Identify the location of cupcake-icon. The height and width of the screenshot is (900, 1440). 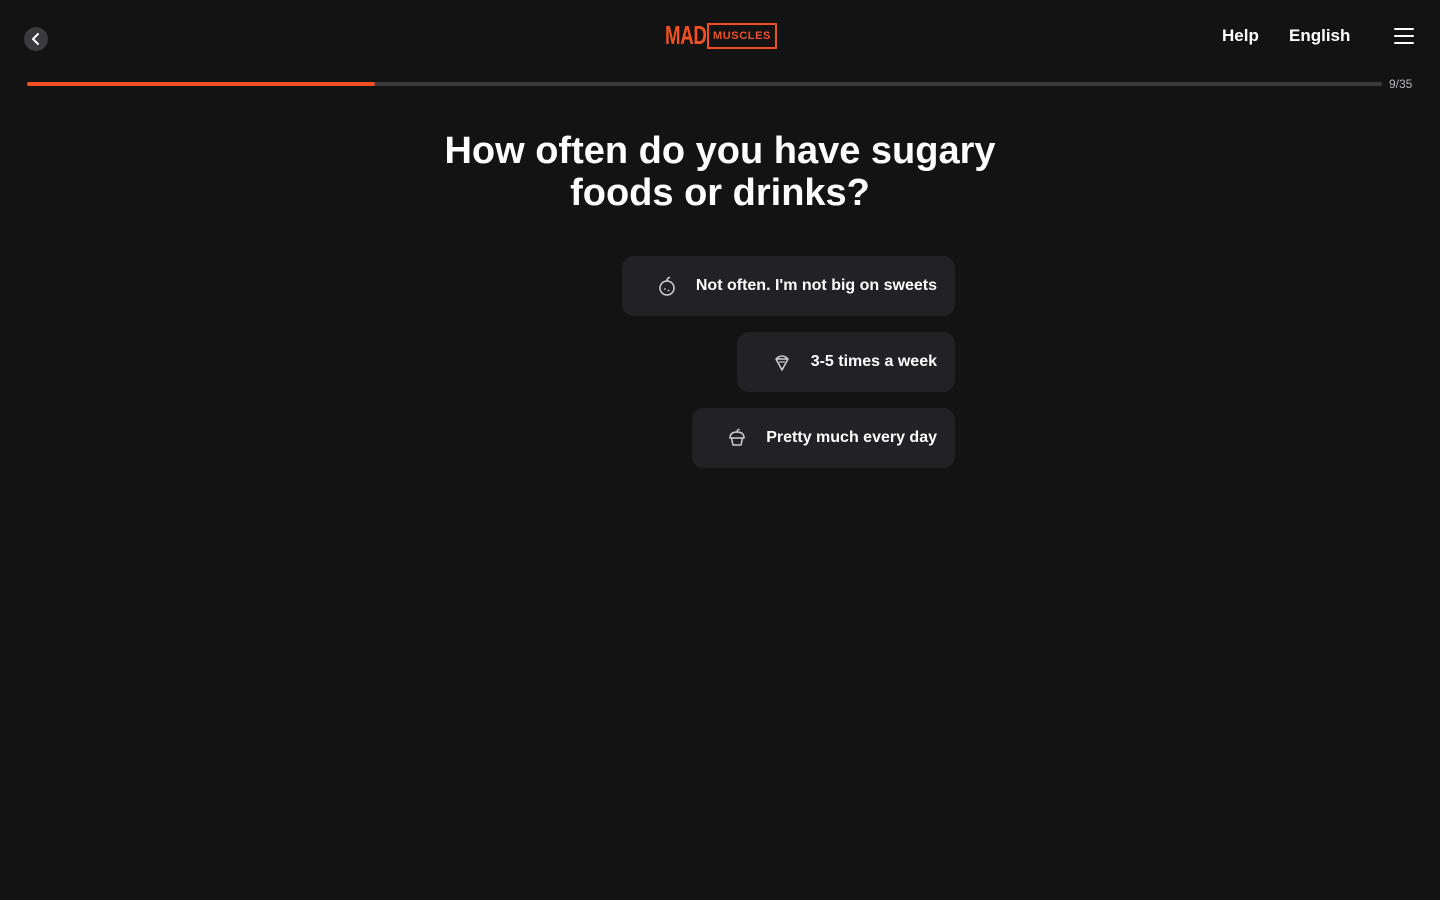
(737, 438).